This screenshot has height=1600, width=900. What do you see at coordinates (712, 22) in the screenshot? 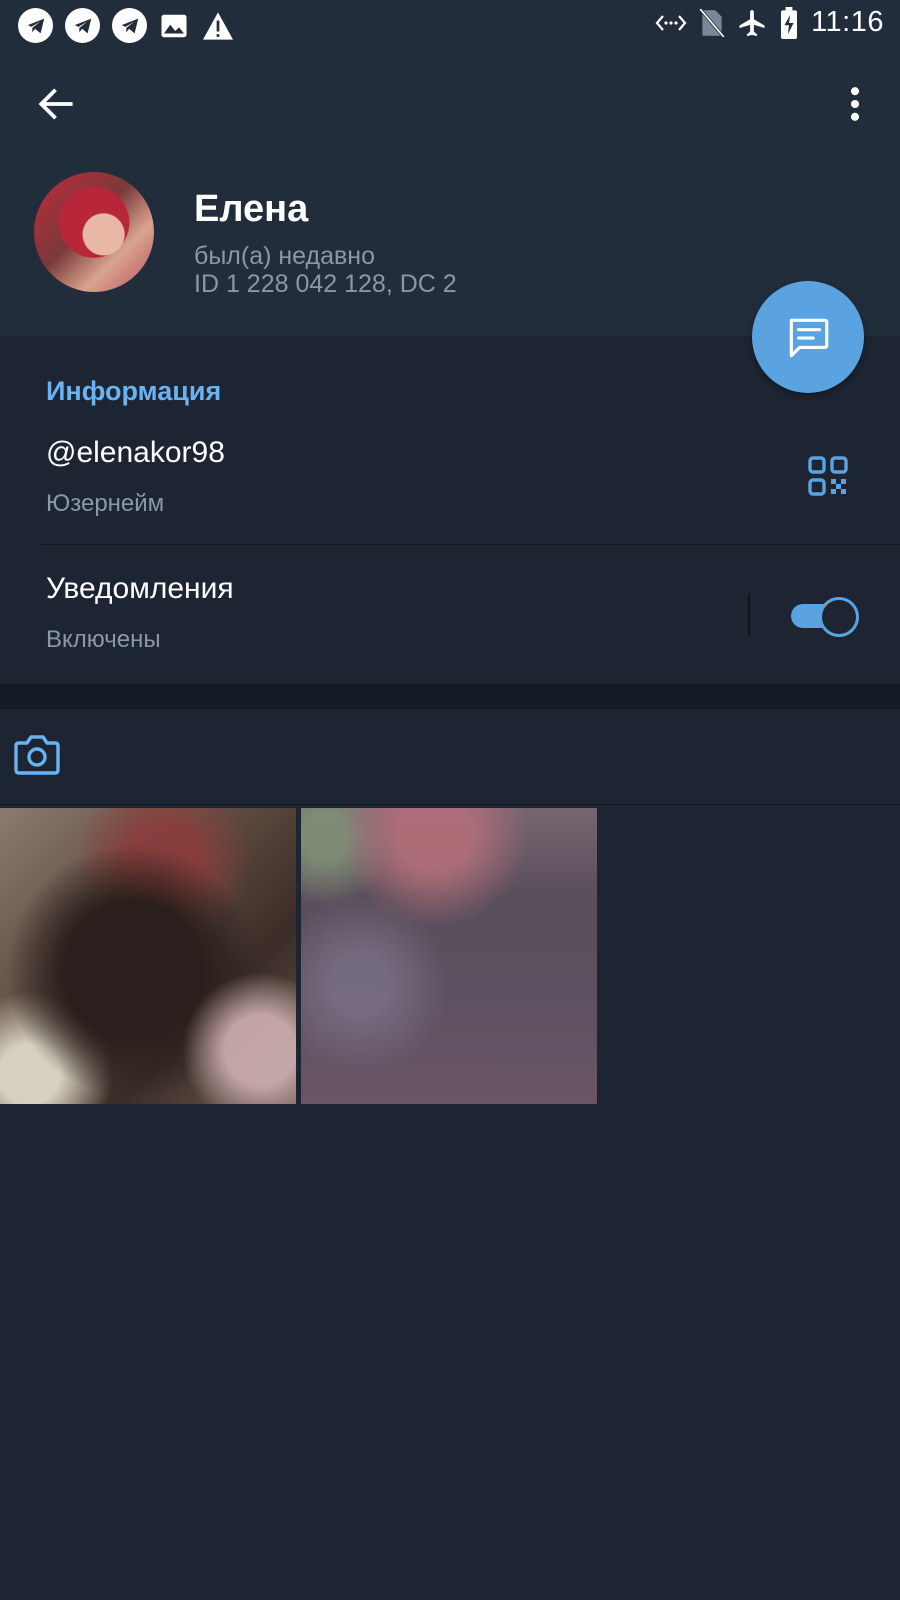
I see `no-sim-icon` at bounding box center [712, 22].